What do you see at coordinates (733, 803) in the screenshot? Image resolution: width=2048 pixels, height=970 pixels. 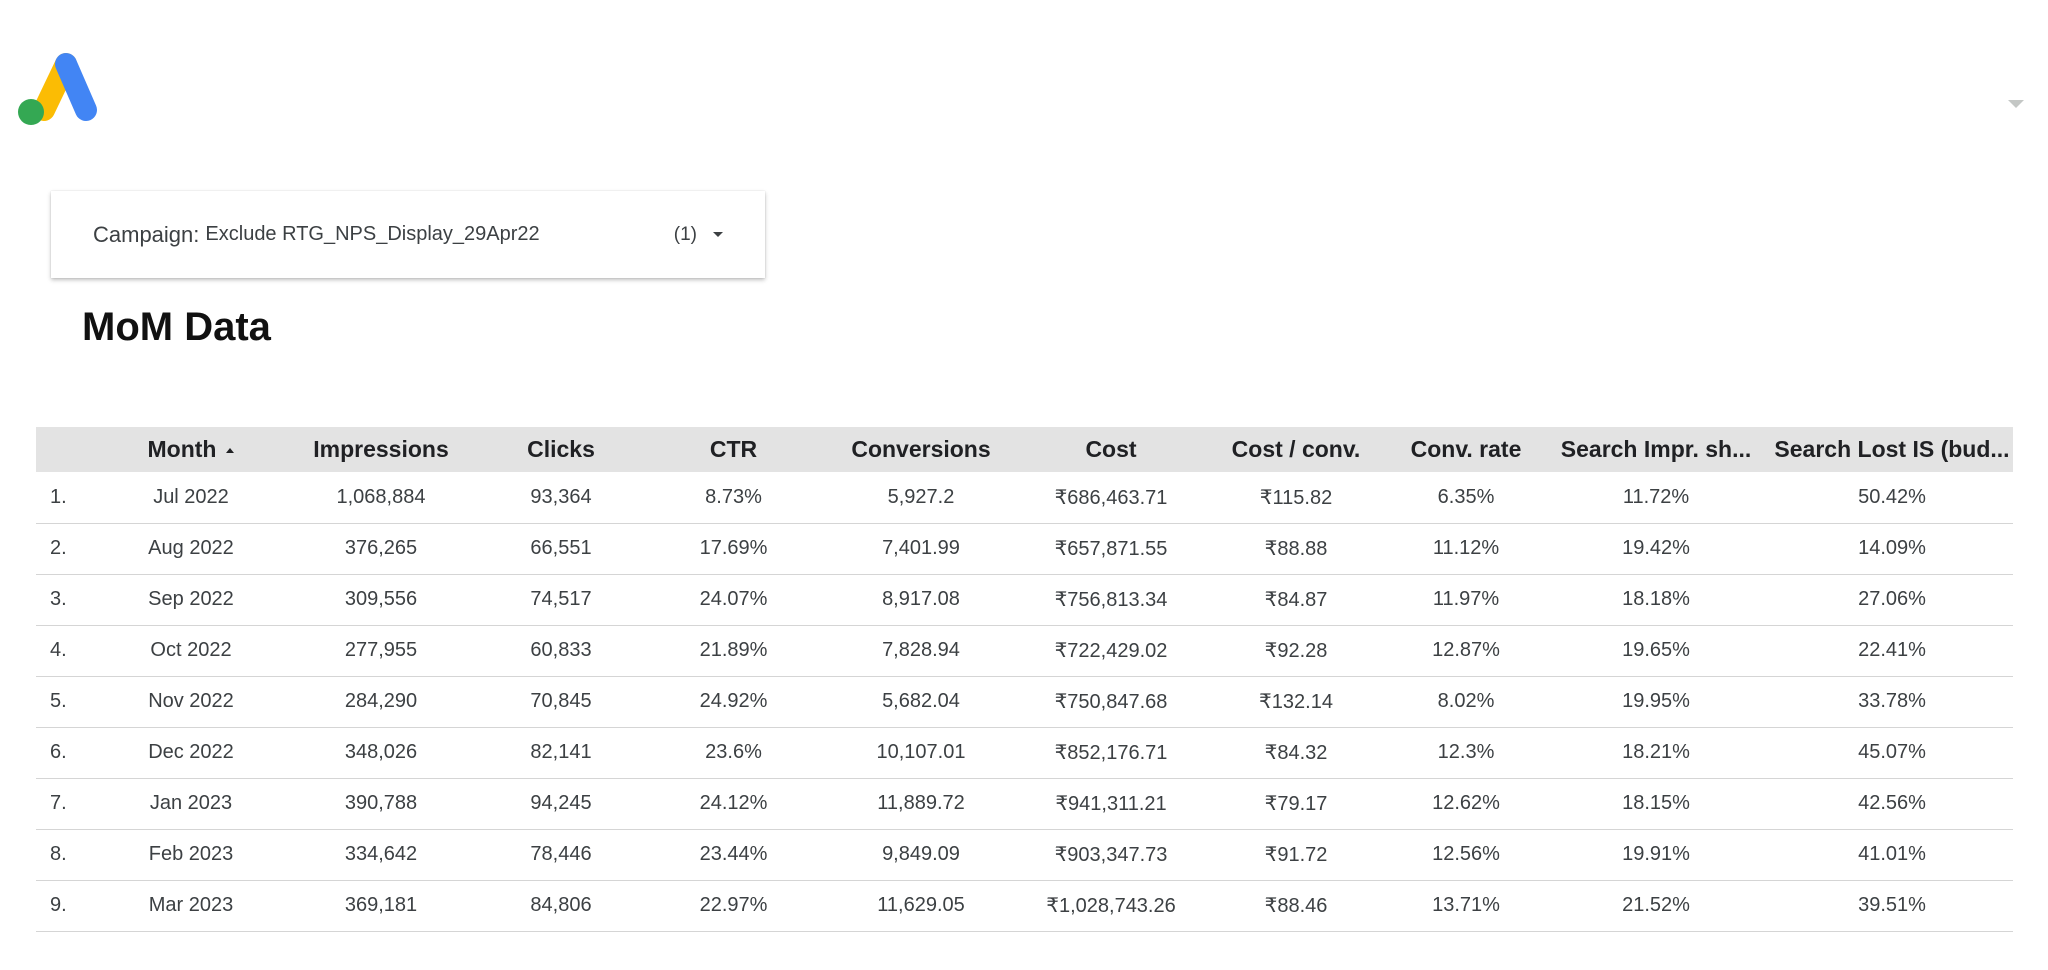 I see `table-cell: 24.12%` at bounding box center [733, 803].